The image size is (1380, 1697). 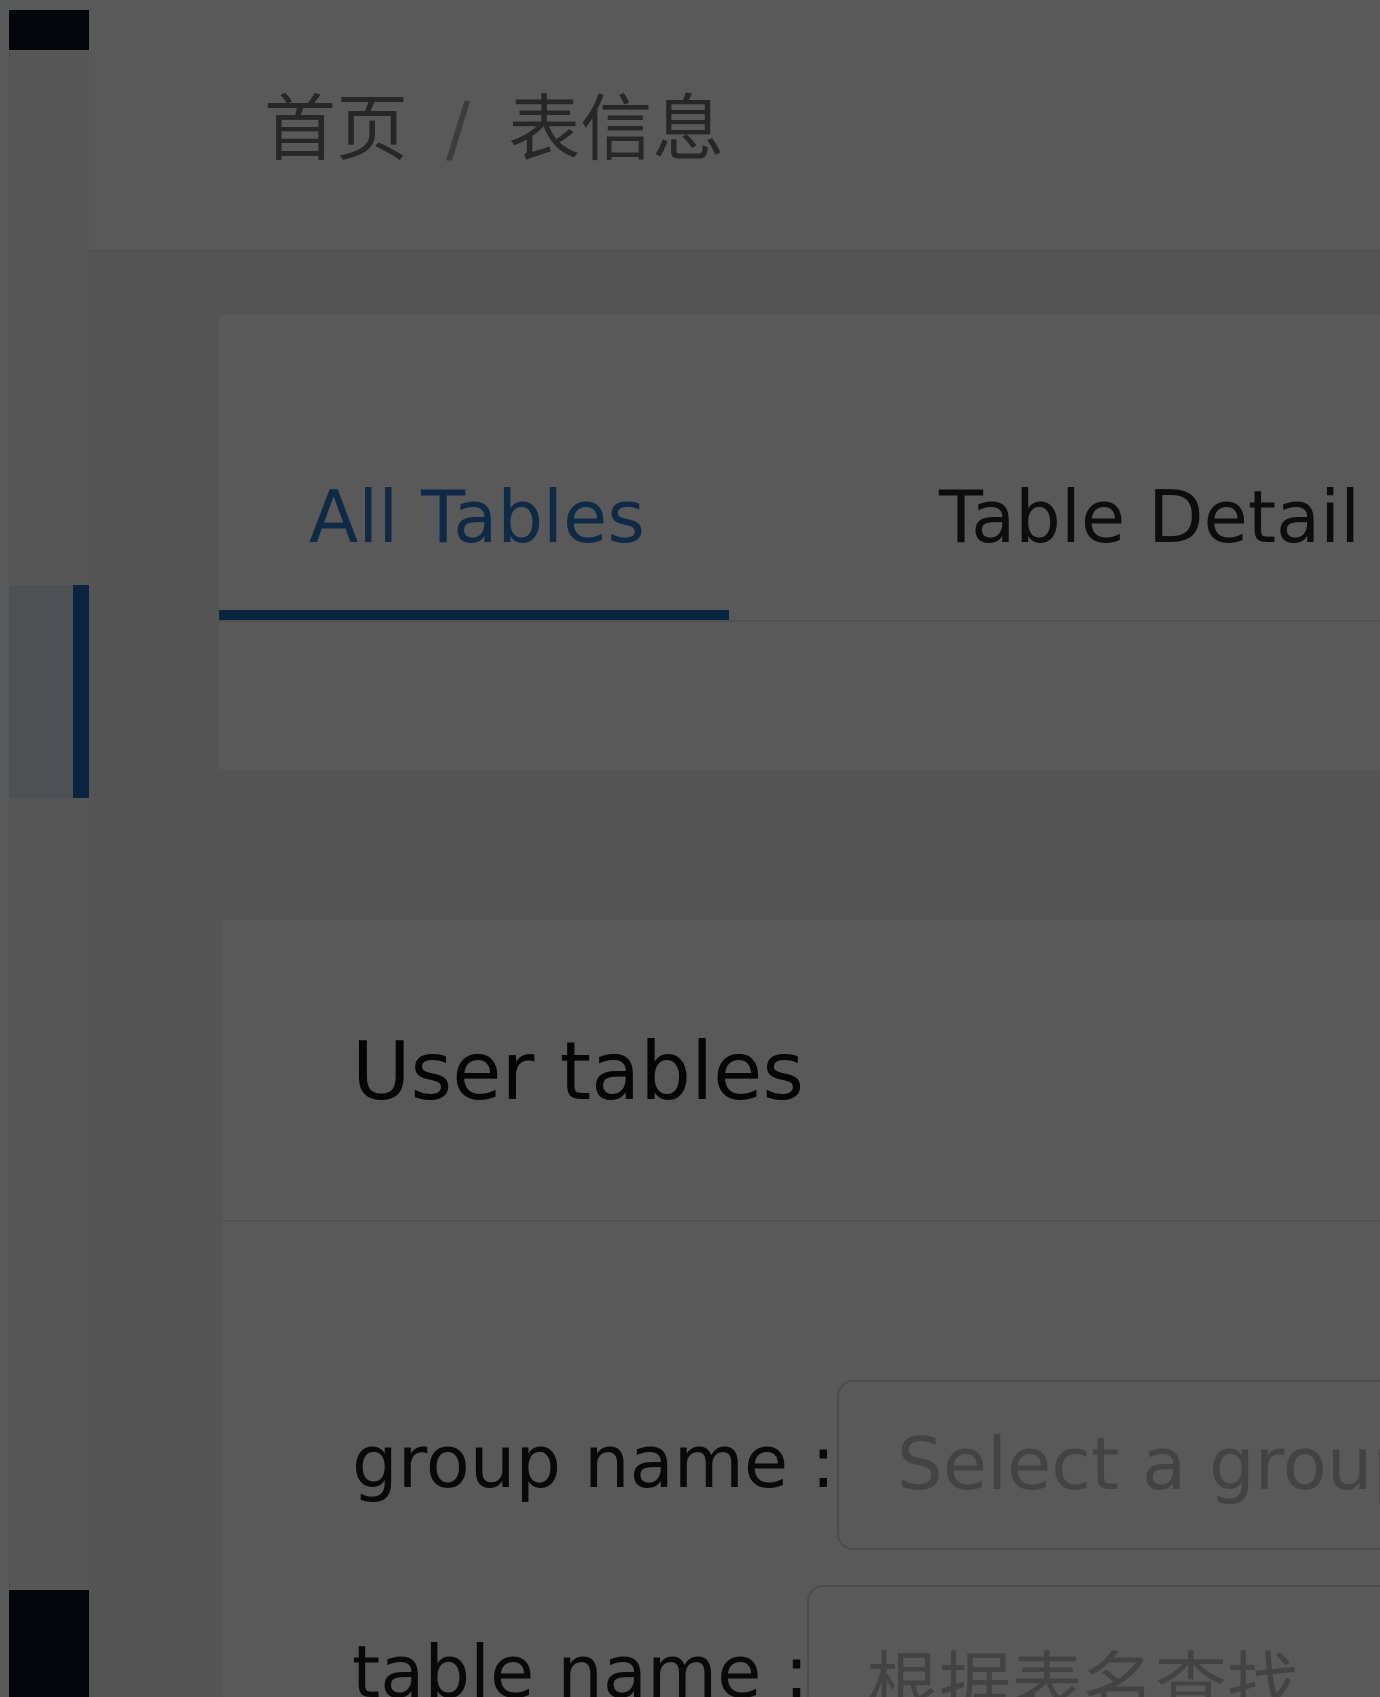 What do you see at coordinates (1093, 1641) in the screenshot?
I see `table-name-input: 根据表名查找` at bounding box center [1093, 1641].